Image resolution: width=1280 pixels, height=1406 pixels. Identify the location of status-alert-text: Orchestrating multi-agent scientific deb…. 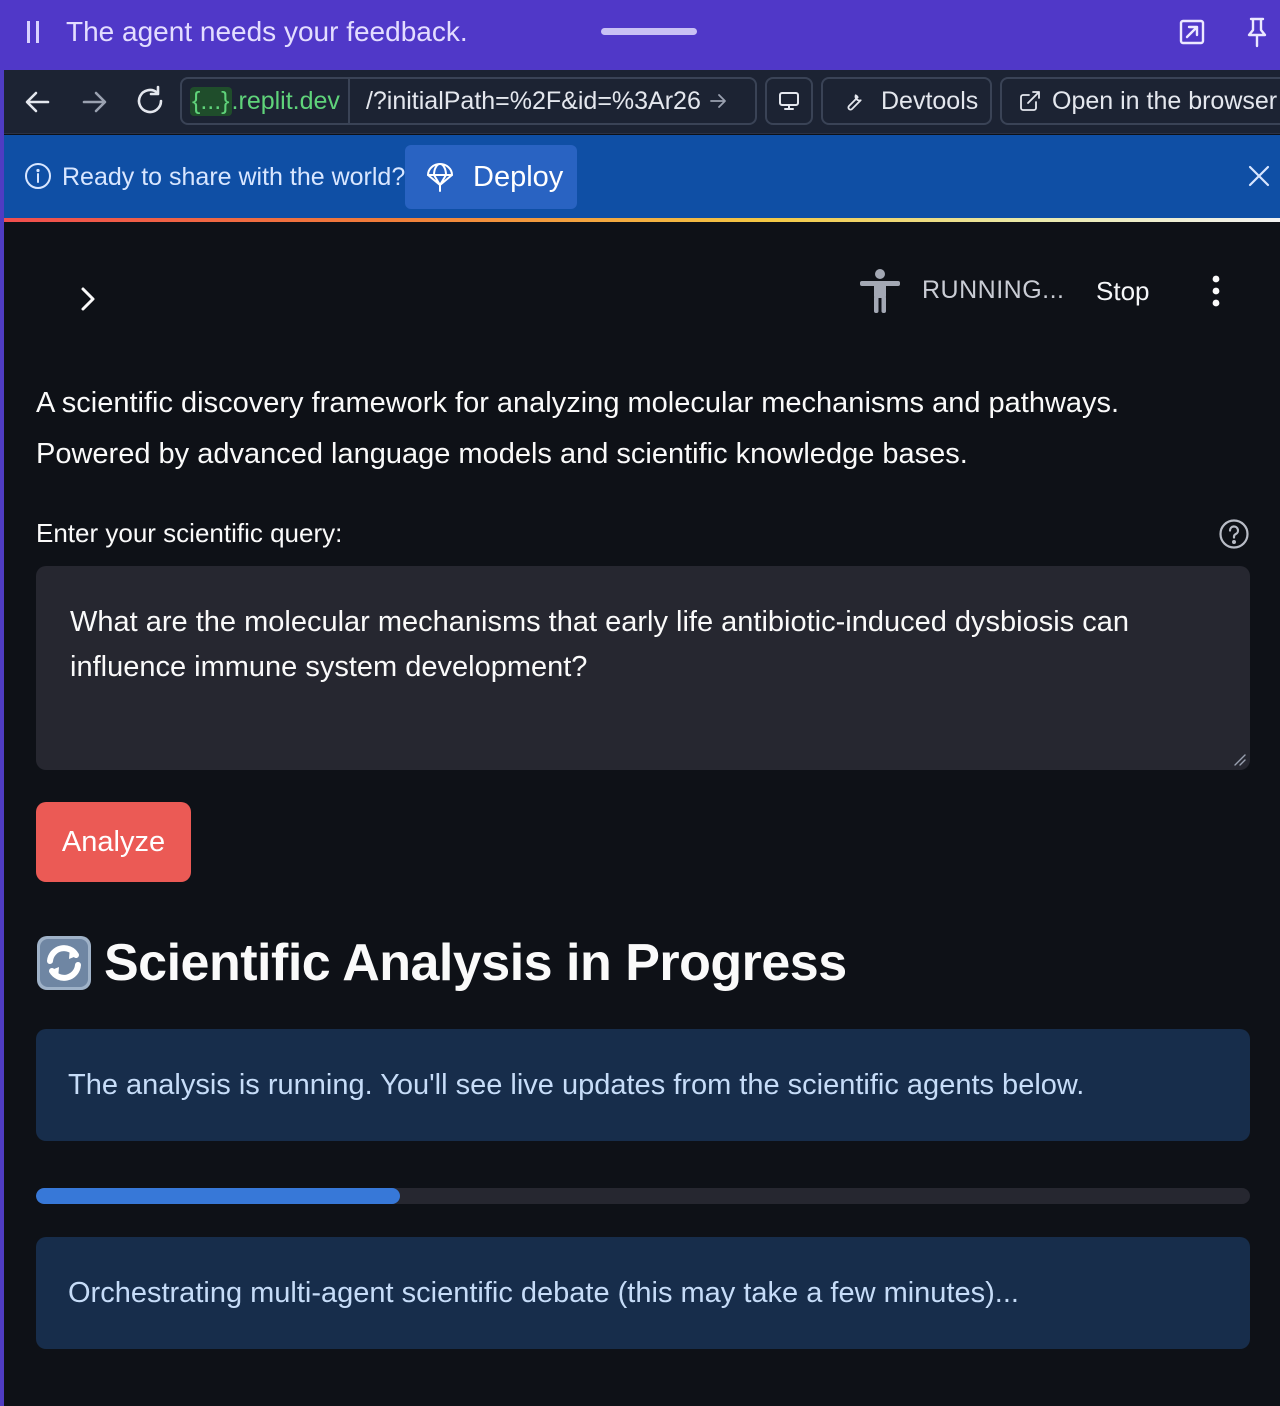
(543, 1292).